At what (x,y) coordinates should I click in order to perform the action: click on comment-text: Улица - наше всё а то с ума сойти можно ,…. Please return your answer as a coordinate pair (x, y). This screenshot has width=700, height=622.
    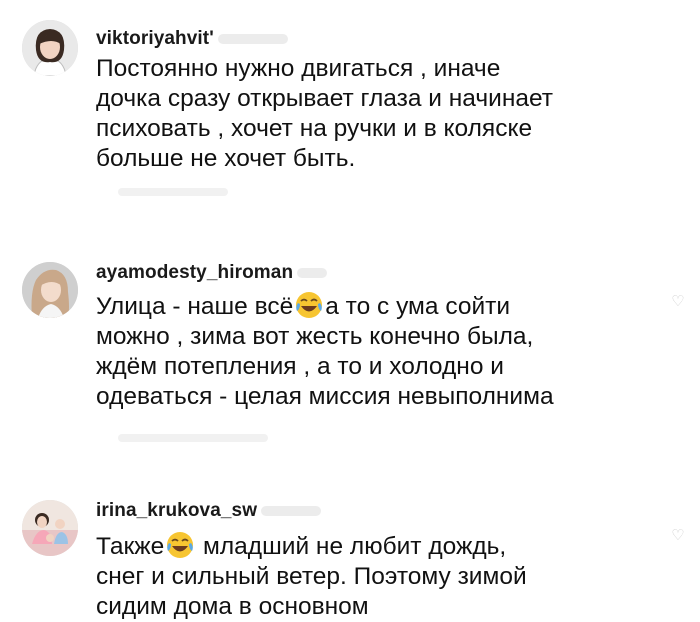
    Looking at the image, I should click on (356, 351).